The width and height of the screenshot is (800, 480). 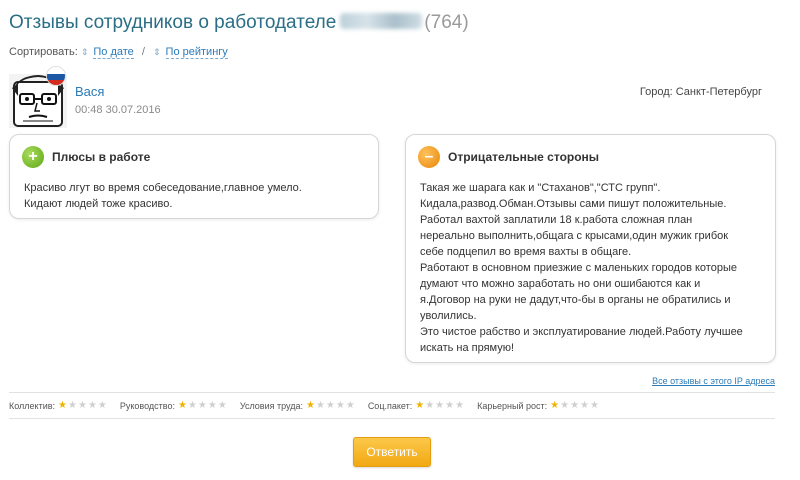 What do you see at coordinates (392, 452) in the screenshot?
I see `reply-button: Ответить` at bounding box center [392, 452].